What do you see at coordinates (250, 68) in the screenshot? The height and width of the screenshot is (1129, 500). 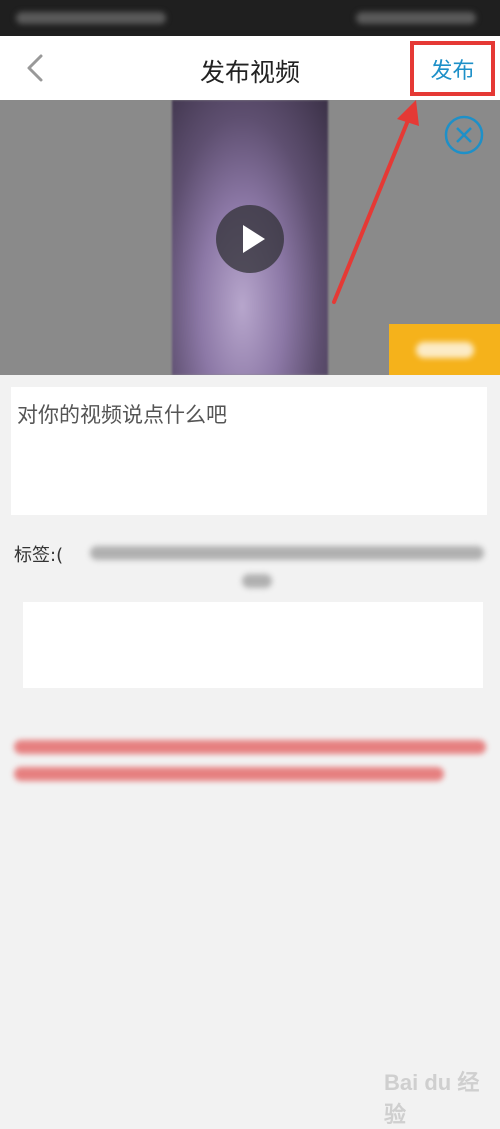 I see `nav-bar: 发布视频 发布` at bounding box center [250, 68].